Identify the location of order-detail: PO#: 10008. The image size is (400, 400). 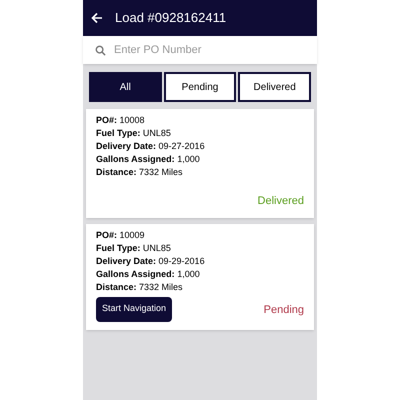
(121, 120).